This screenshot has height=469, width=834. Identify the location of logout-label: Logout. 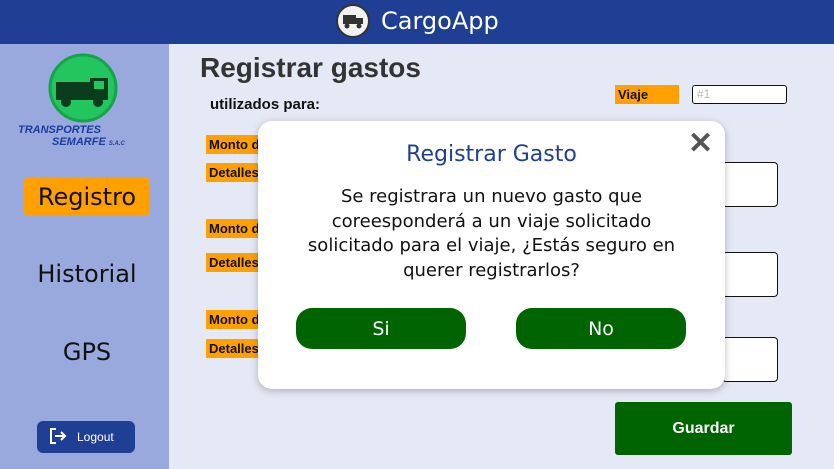
(95, 437).